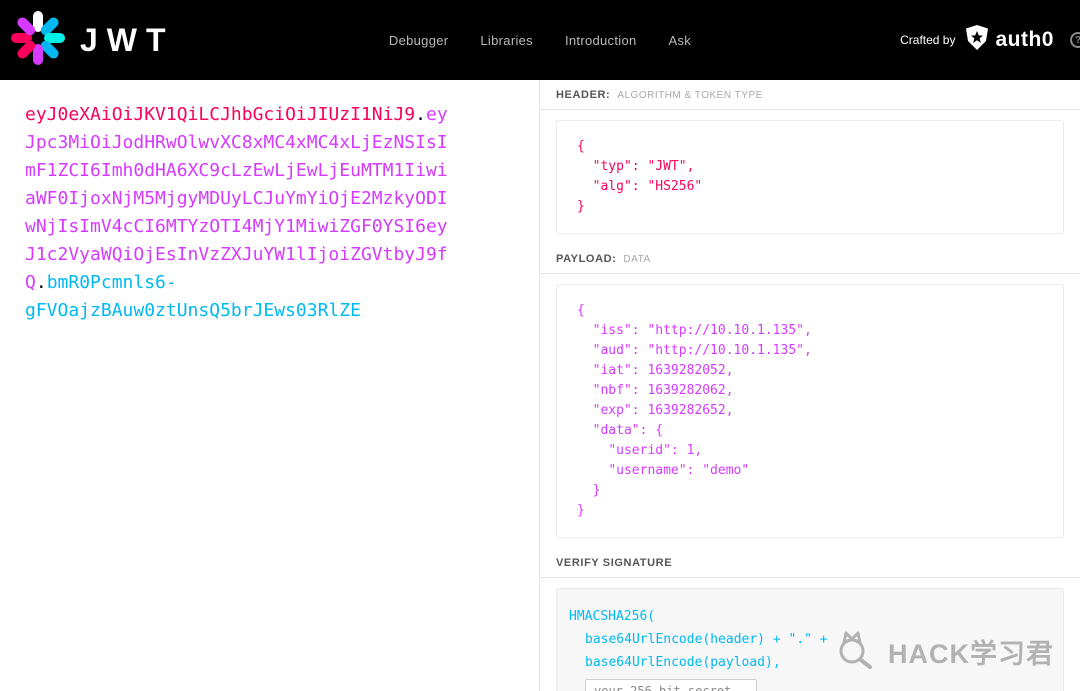  What do you see at coordinates (810, 177) in the screenshot?
I see `header-json-editor: { "typ": "JWT", "alg": "HS256" }` at bounding box center [810, 177].